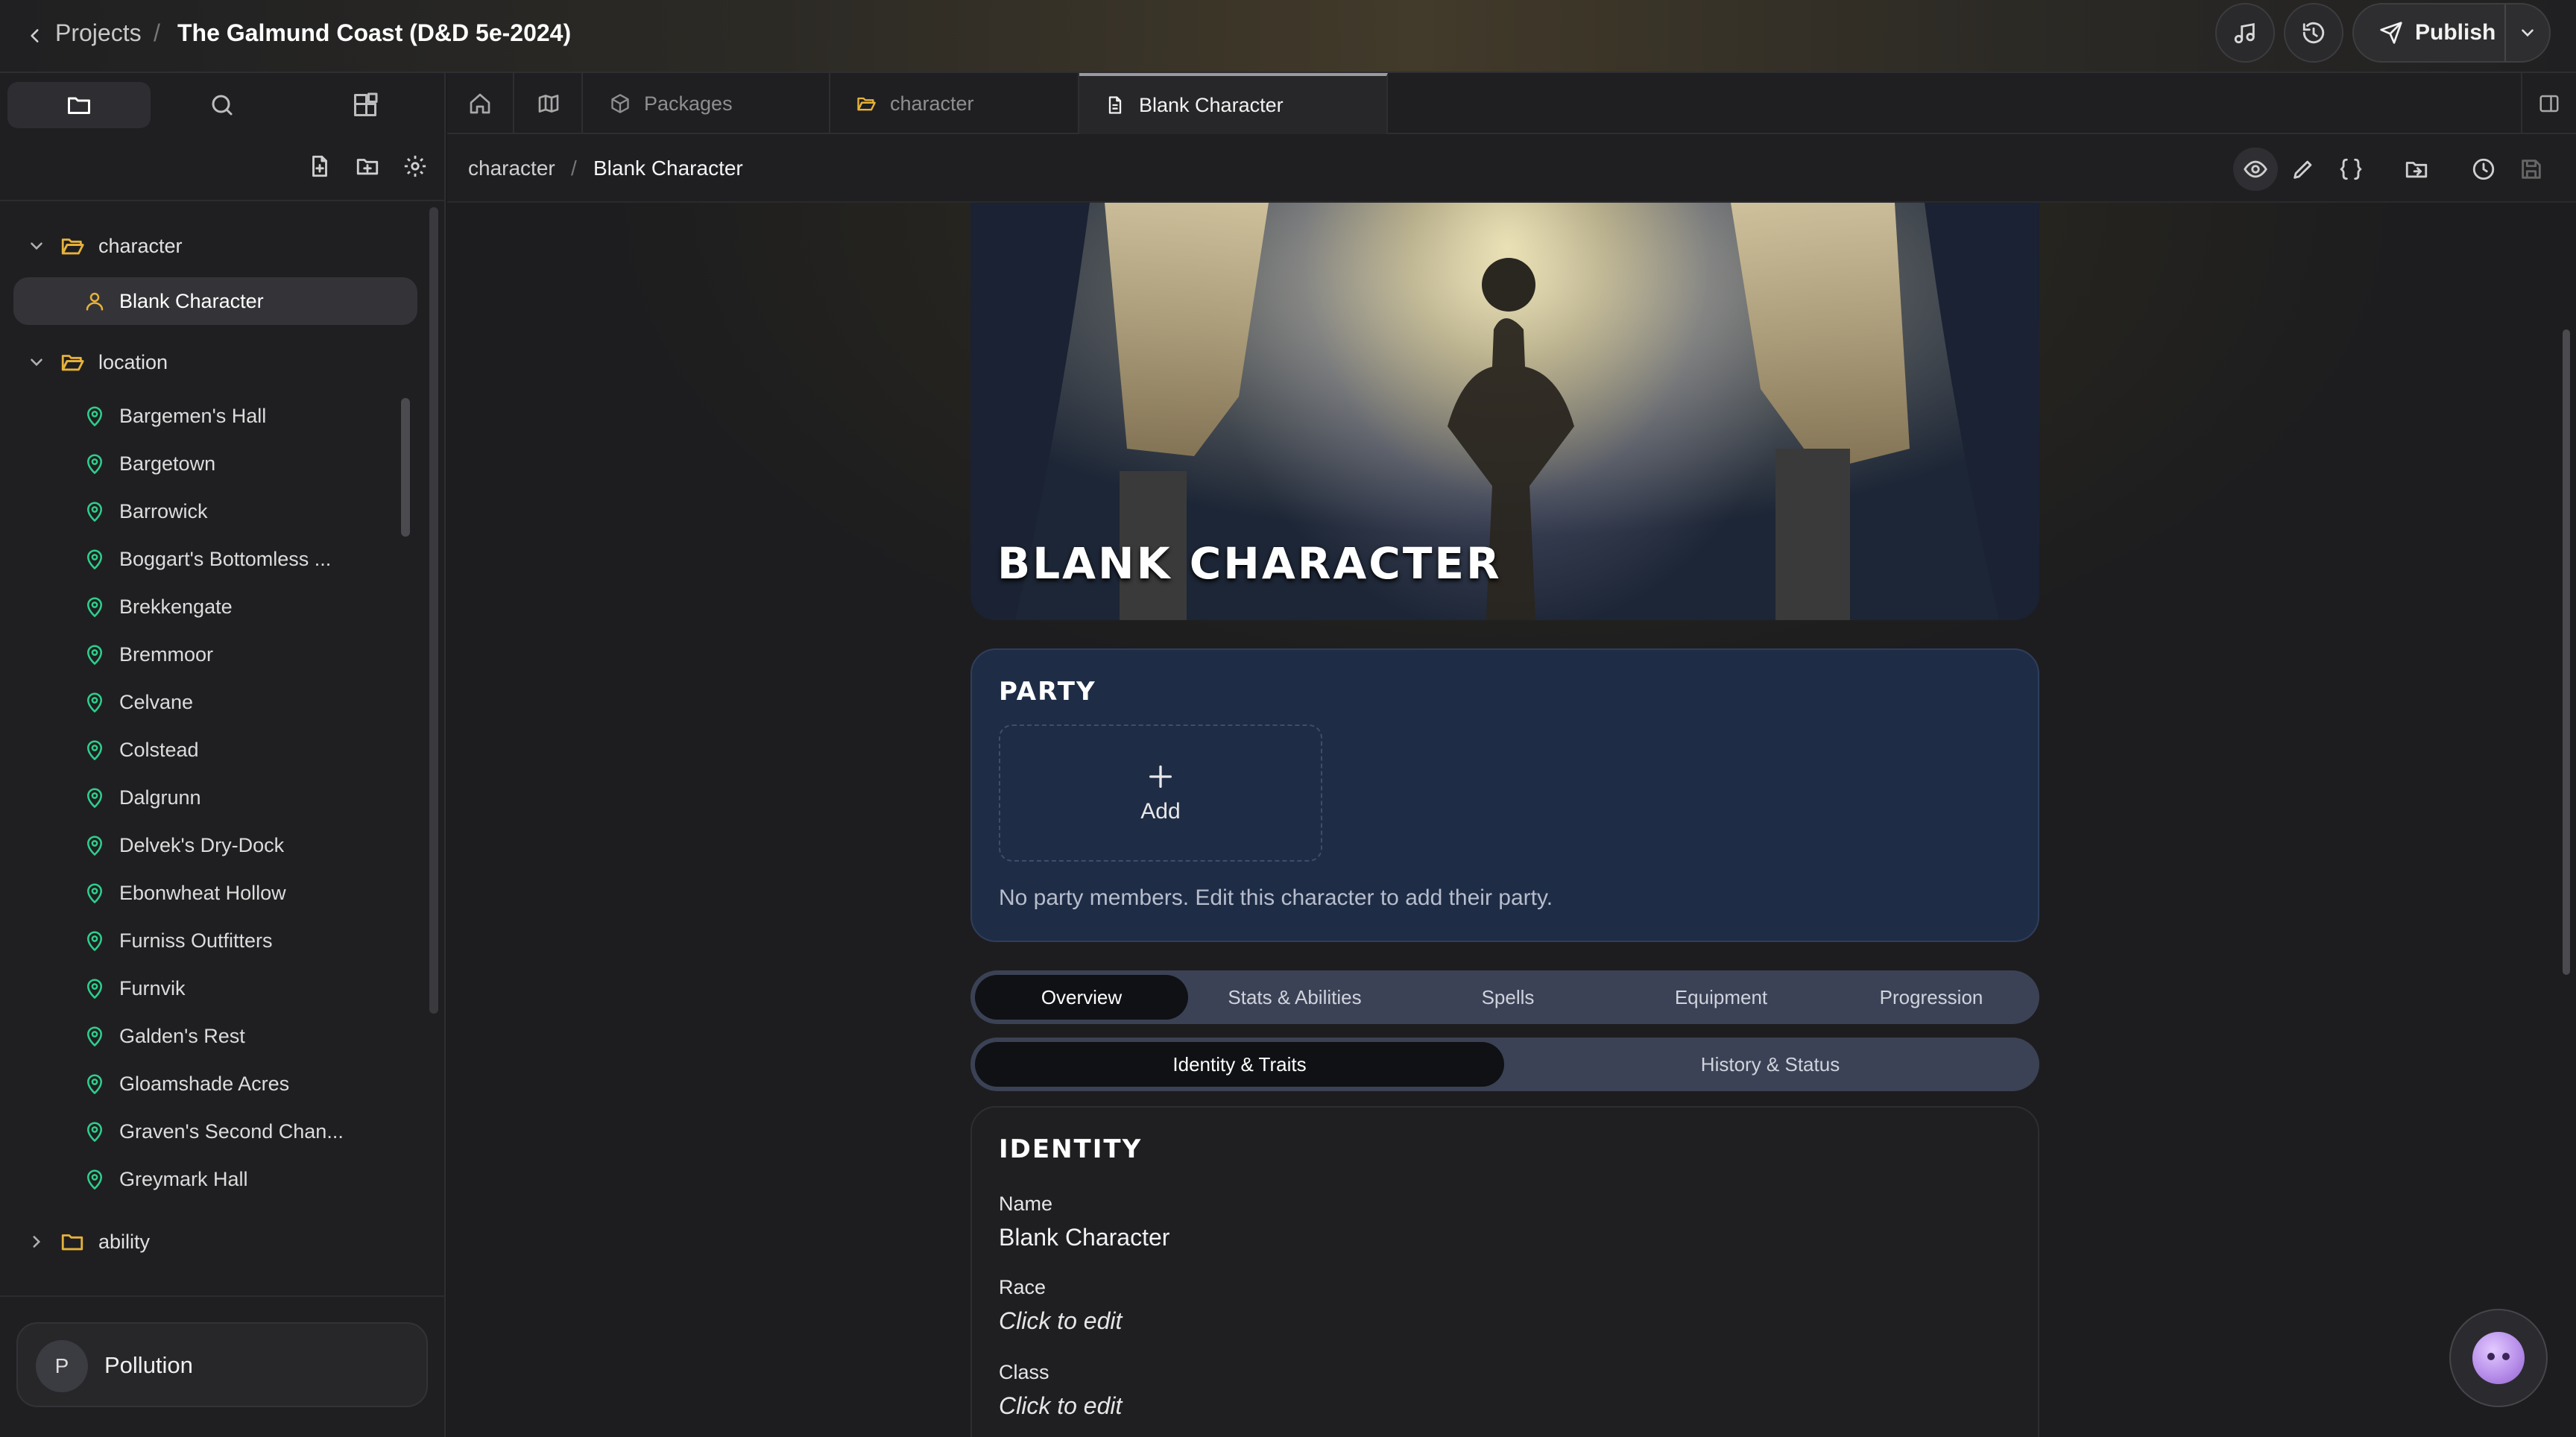 The width and height of the screenshot is (2576, 1437). What do you see at coordinates (222, 1242) in the screenshot?
I see `folder-ability: ability` at bounding box center [222, 1242].